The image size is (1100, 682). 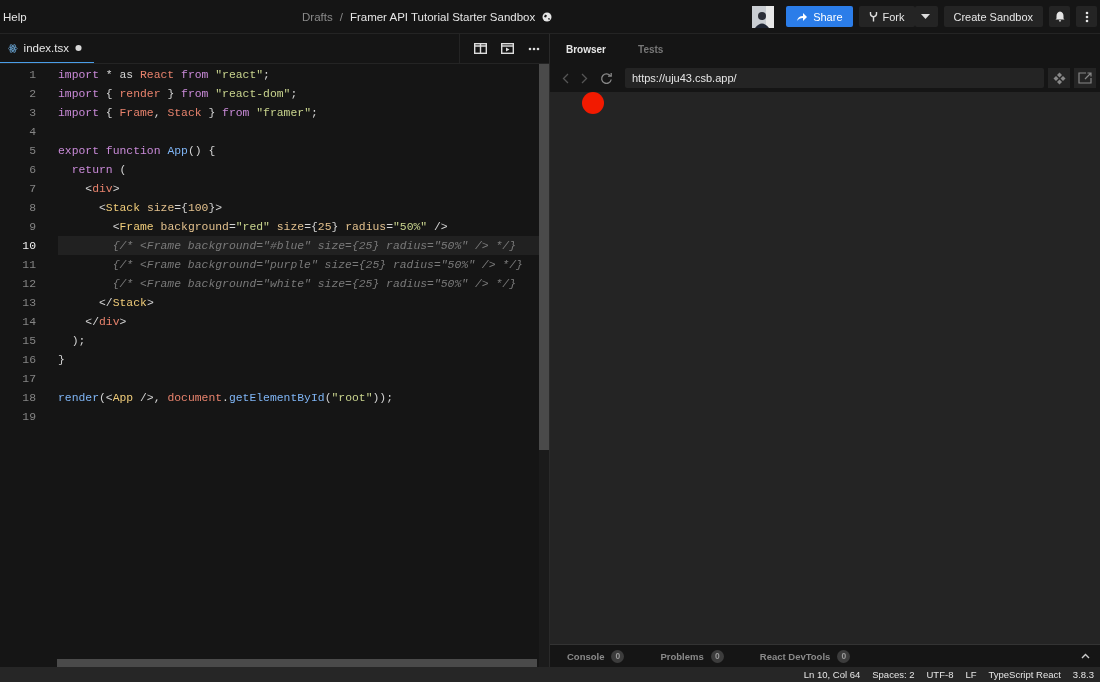 I want to click on code-line: import { render } from "react-dom";, so click(x=178, y=93).